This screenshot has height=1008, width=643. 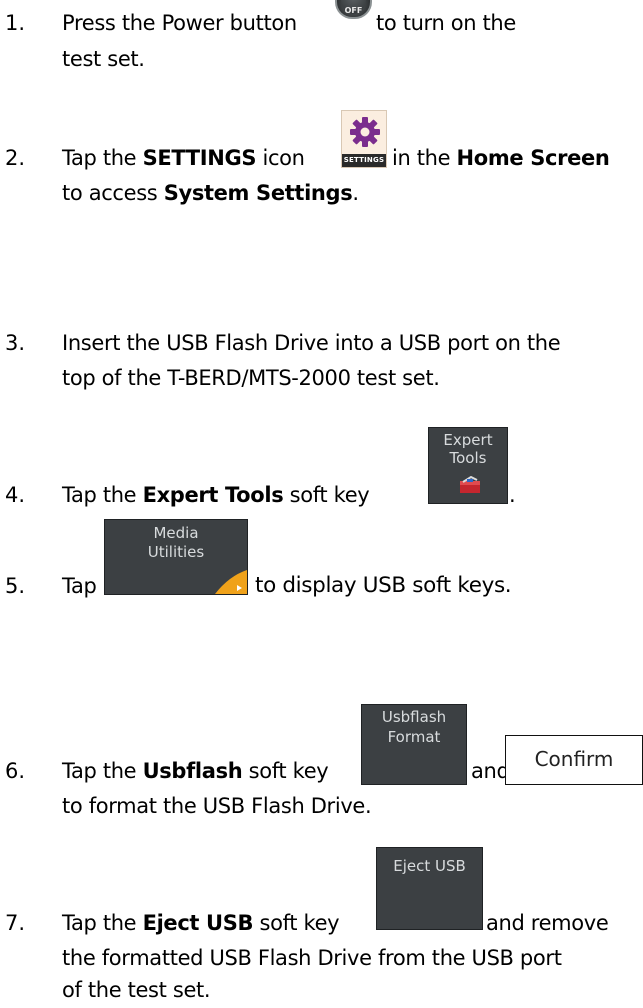 What do you see at coordinates (414, 737) in the screenshot?
I see `usbflash-format-label-2: Format` at bounding box center [414, 737].